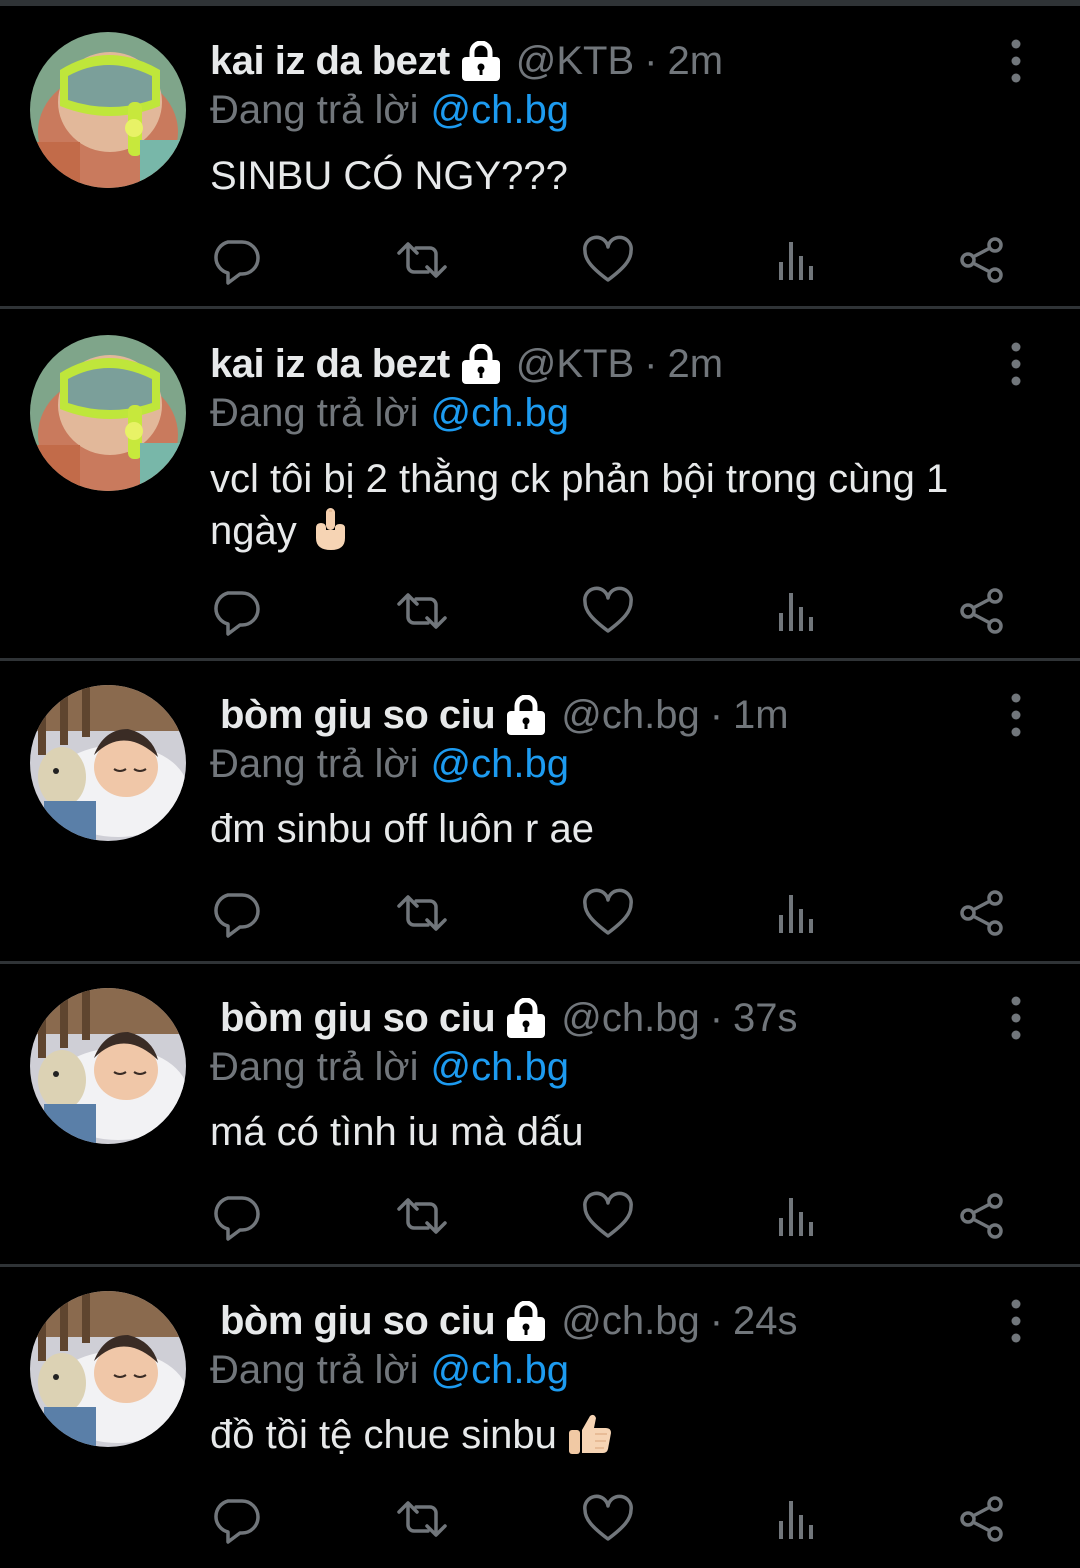 This screenshot has height=1568, width=1080. Describe the element at coordinates (765, 1018) in the screenshot. I see `timestamp: 37s` at that location.